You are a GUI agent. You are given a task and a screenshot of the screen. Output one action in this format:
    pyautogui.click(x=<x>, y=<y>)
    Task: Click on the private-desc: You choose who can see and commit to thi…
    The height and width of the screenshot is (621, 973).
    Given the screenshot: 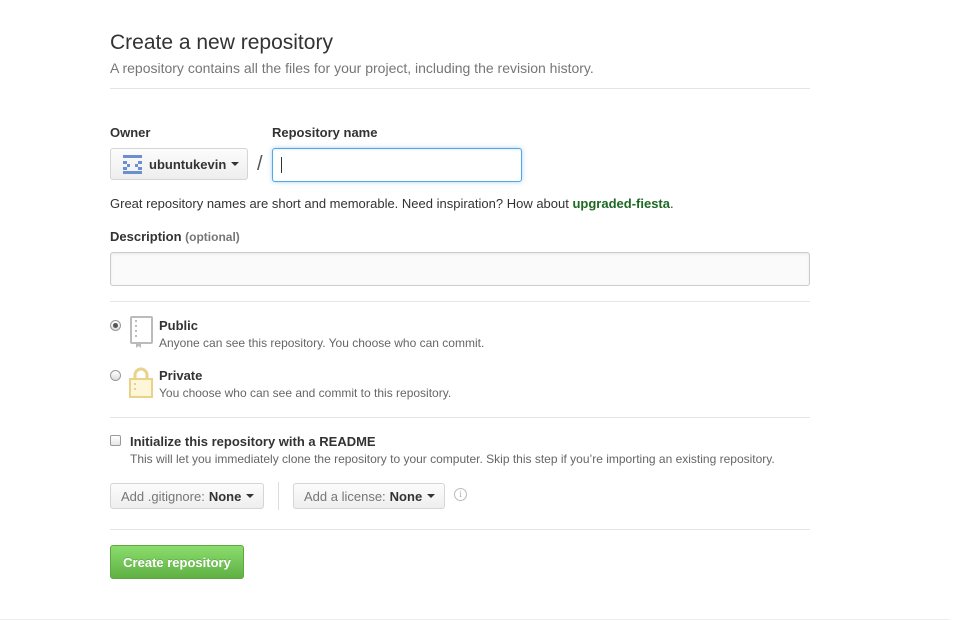 What is the action you would take?
    pyautogui.click(x=305, y=393)
    